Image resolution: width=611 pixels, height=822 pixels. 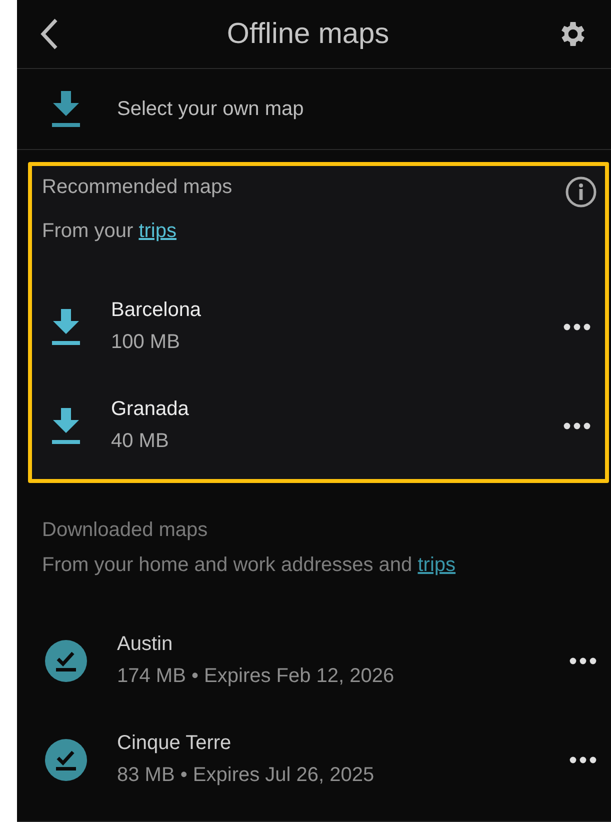 I want to click on map-detail: 100 MB, so click(x=146, y=342).